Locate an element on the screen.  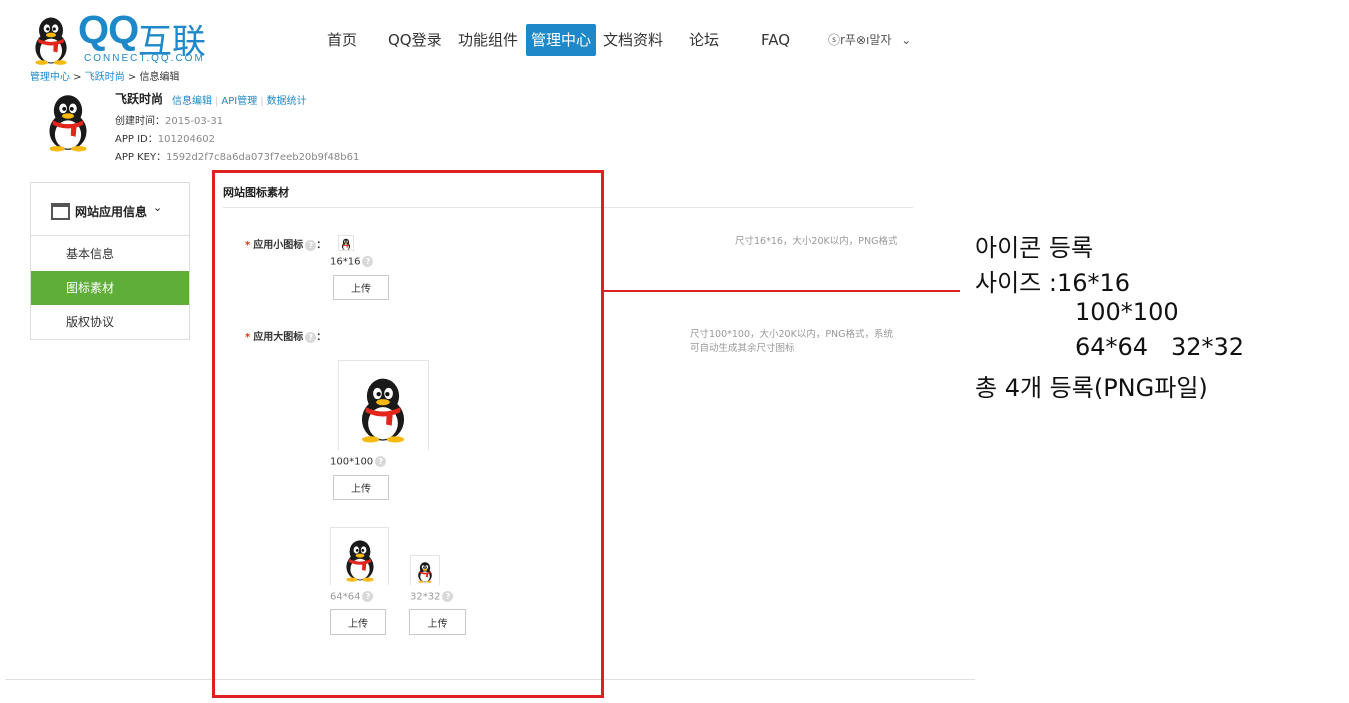
nav-faq: FAQ is located at coordinates (775, 40).